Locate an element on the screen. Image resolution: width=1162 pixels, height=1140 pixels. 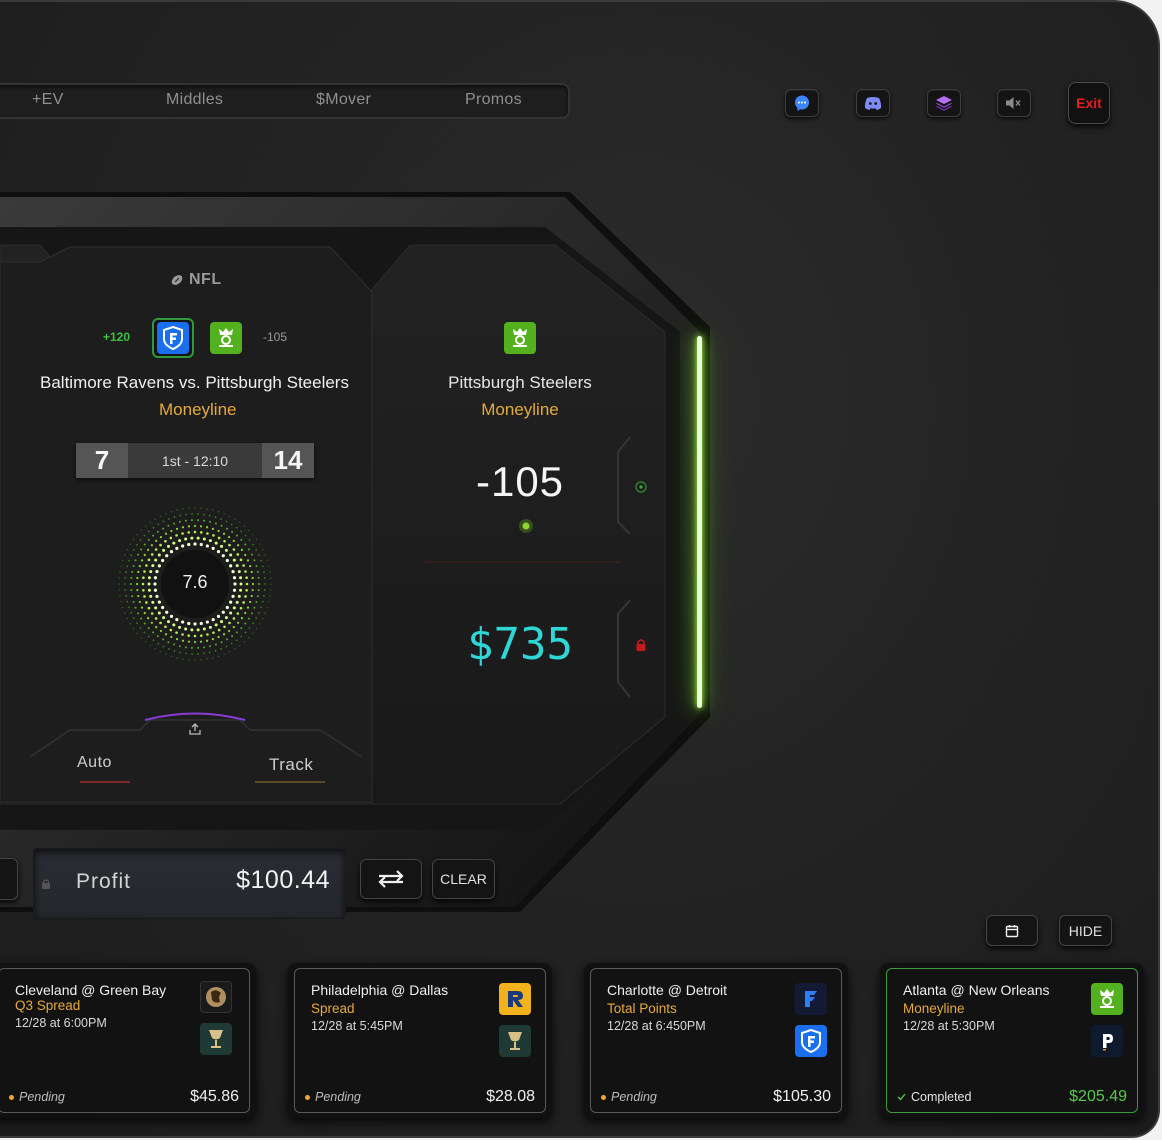
league-label: NFL is located at coordinates (196, 280).